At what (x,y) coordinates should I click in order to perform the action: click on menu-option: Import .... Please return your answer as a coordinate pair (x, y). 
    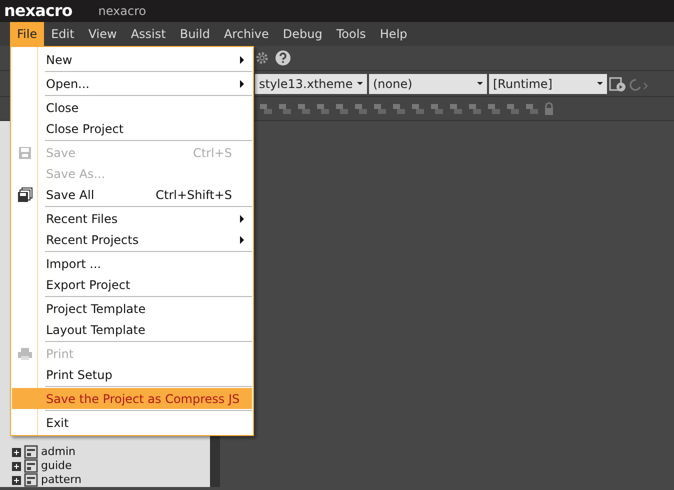
    Looking at the image, I should click on (132, 263).